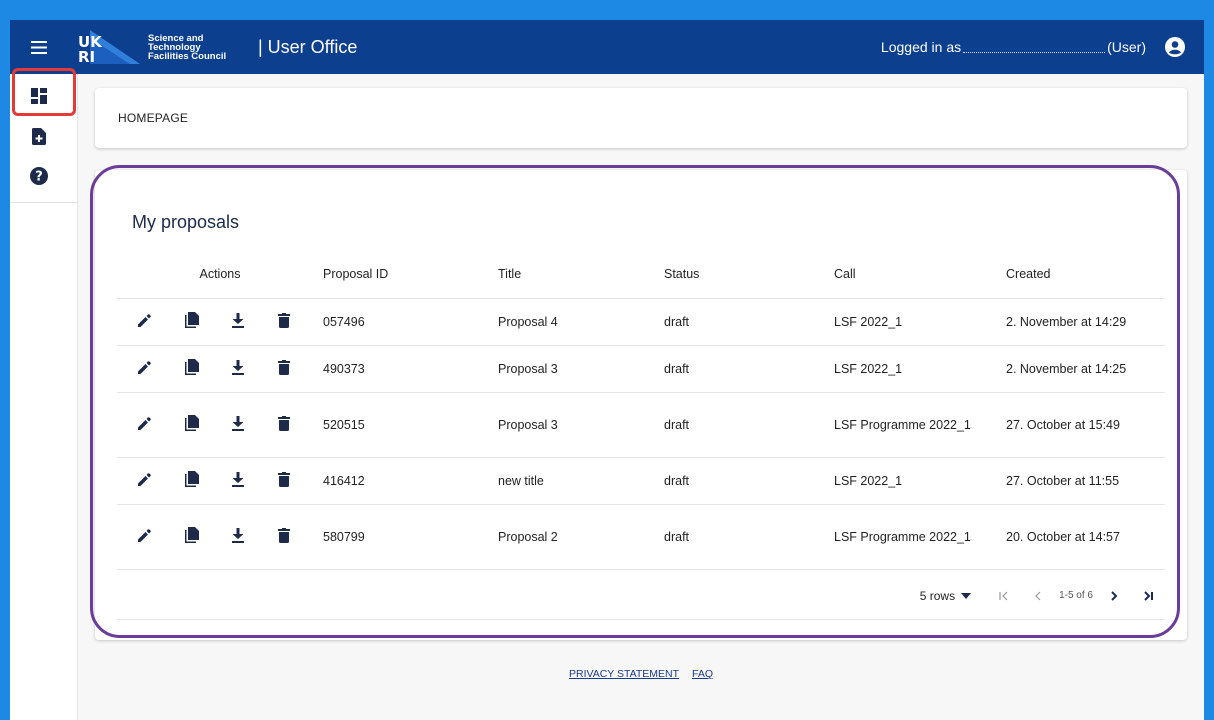 Image resolution: width=1214 pixels, height=720 pixels. What do you see at coordinates (921, 47) in the screenshot?
I see `logged-in-label: Logged in as` at bounding box center [921, 47].